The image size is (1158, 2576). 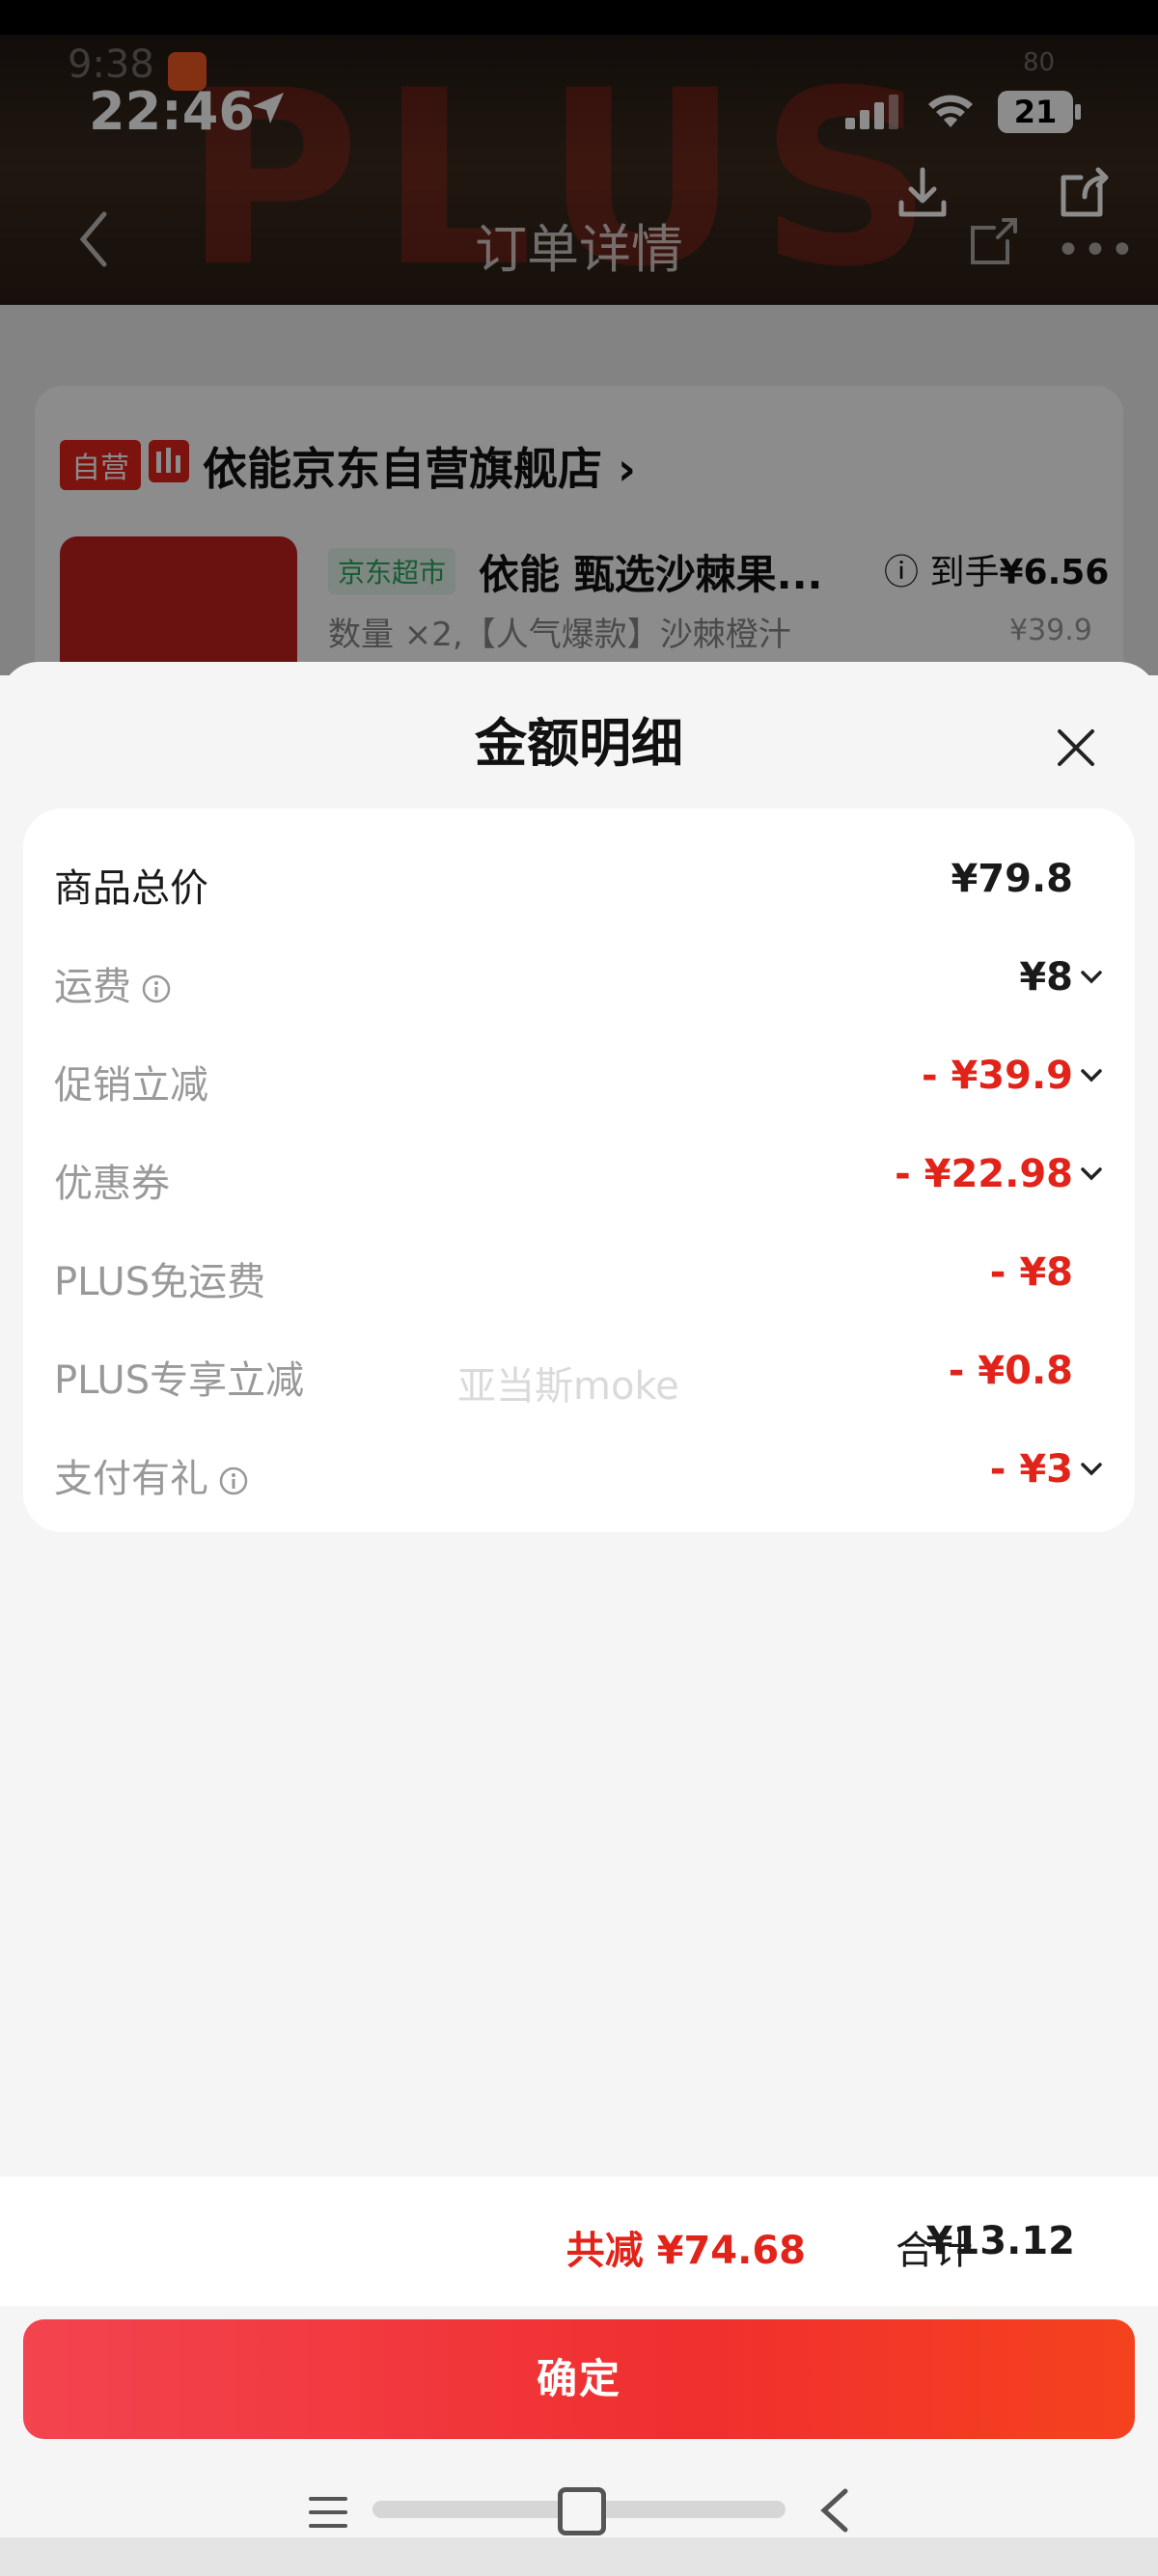 I want to click on price-summary-footer: 共减 ¥74.68 合计 ¥13.12, so click(x=579, y=2242).